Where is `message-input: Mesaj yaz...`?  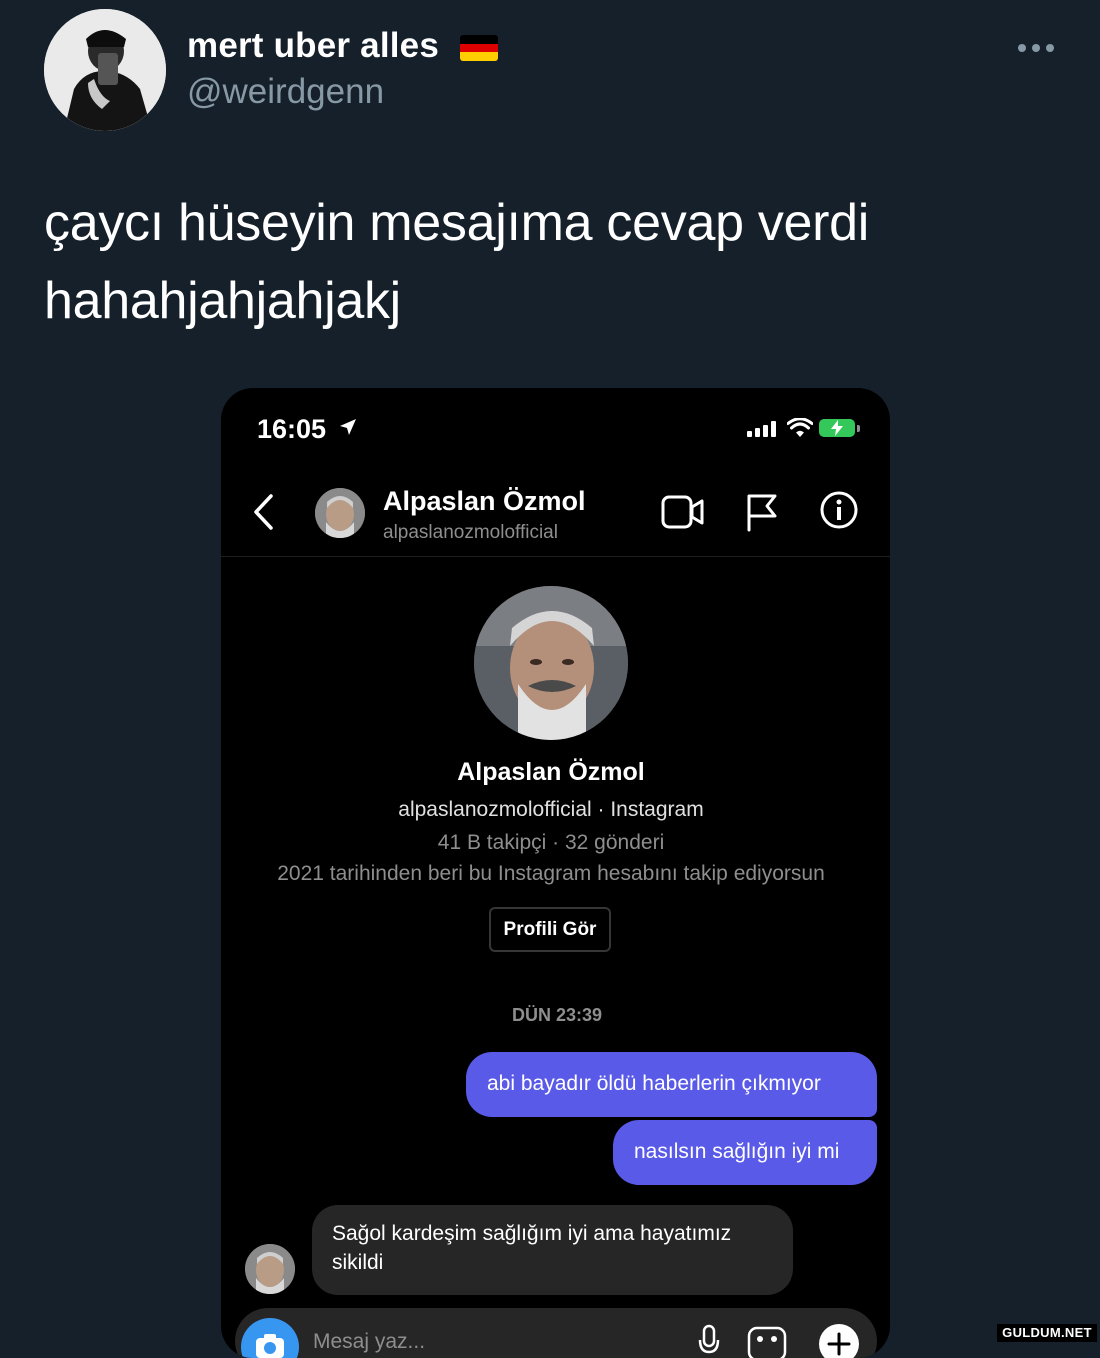 message-input: Mesaj yaz... is located at coordinates (369, 1342).